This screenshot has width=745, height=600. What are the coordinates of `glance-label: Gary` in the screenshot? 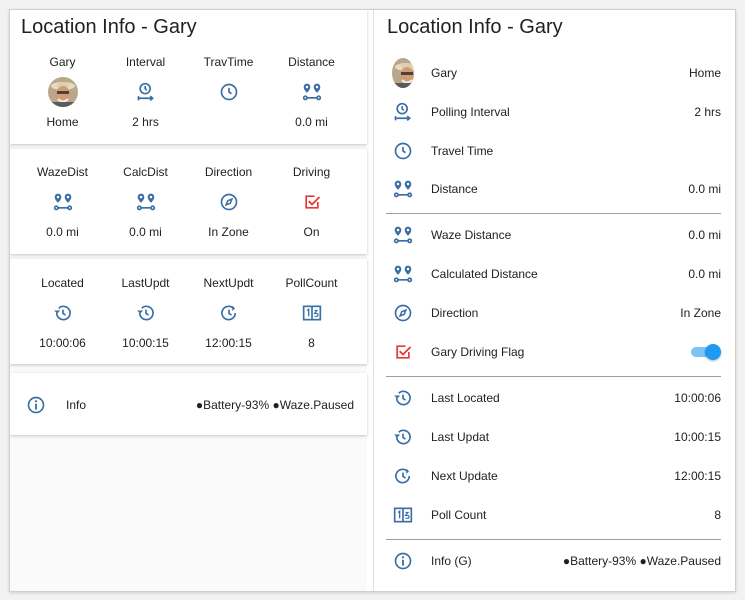 It's located at (62, 62).